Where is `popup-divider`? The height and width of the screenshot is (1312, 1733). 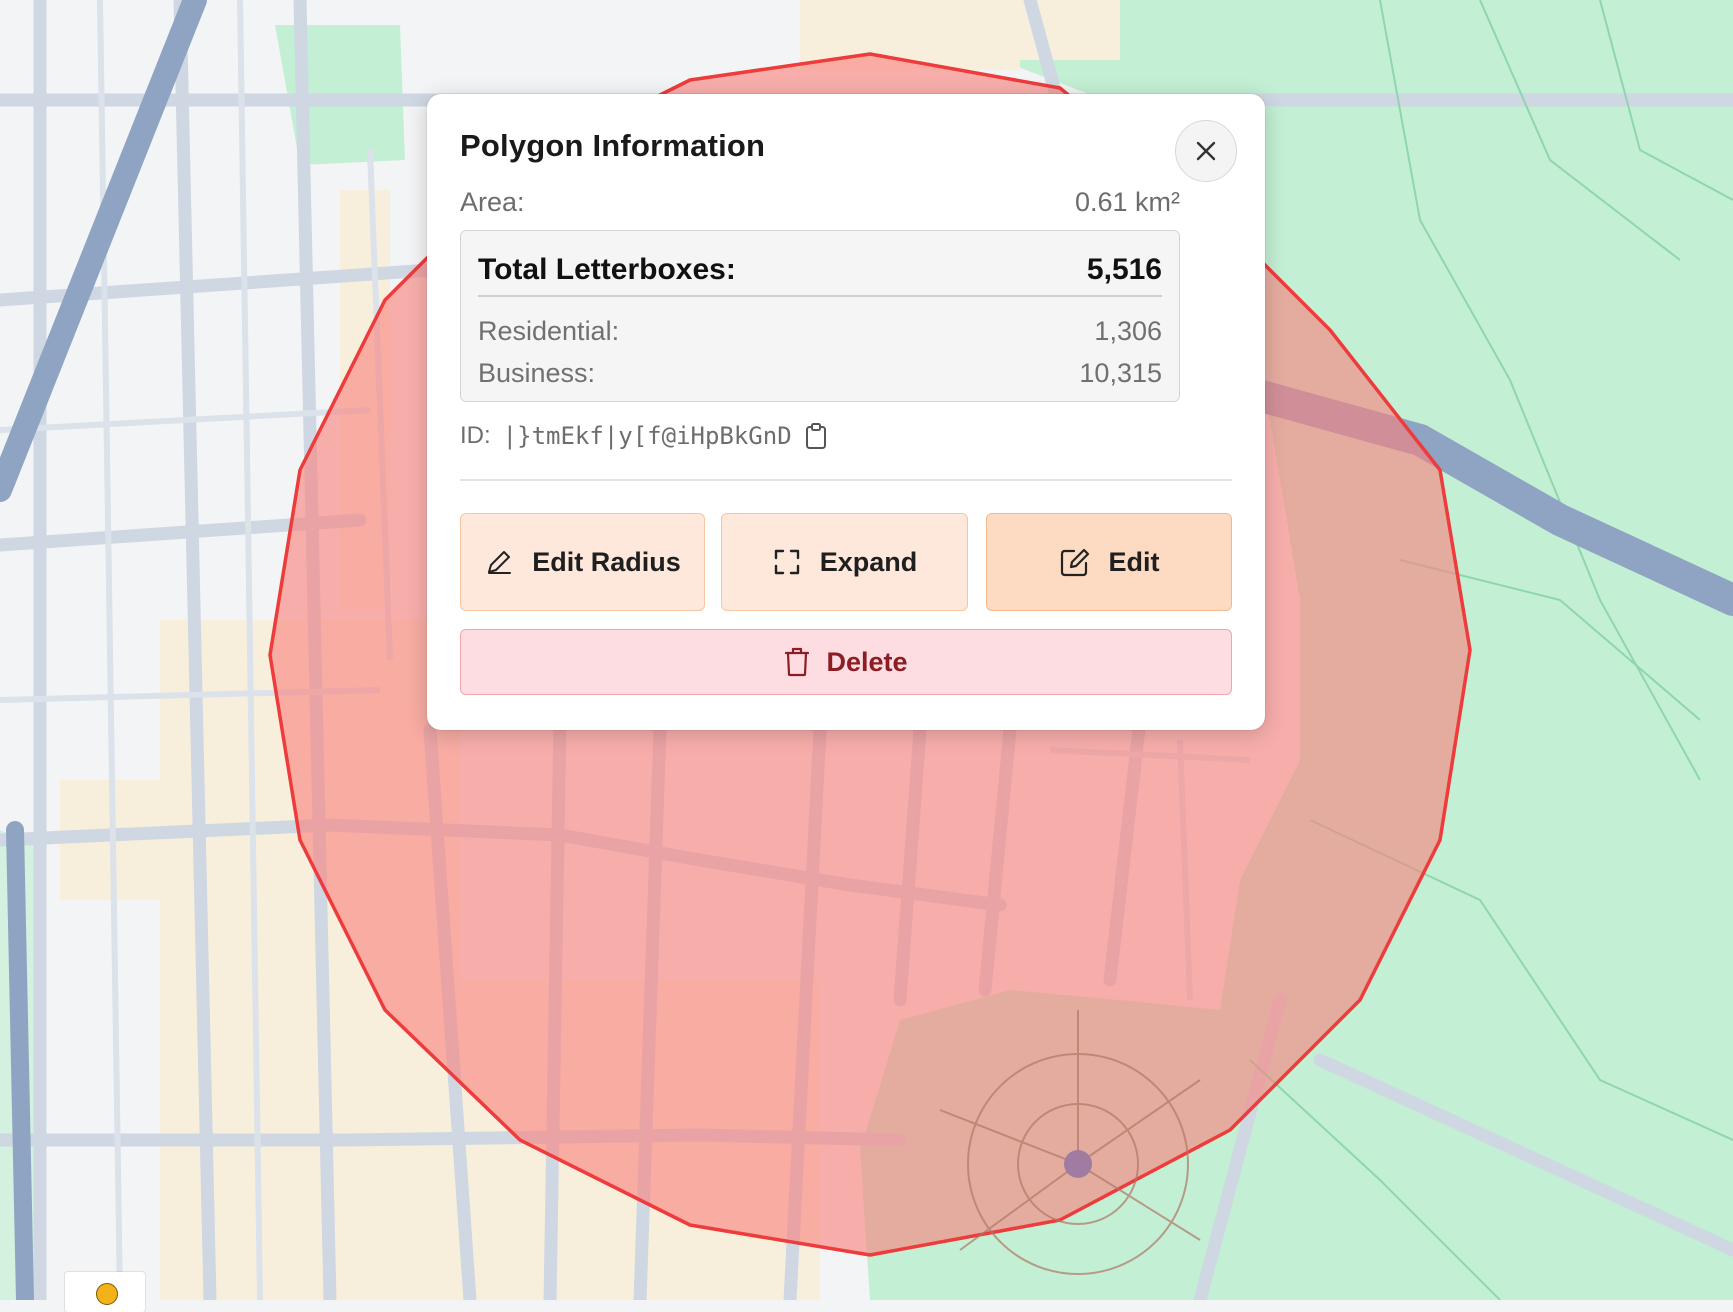 popup-divider is located at coordinates (846, 480).